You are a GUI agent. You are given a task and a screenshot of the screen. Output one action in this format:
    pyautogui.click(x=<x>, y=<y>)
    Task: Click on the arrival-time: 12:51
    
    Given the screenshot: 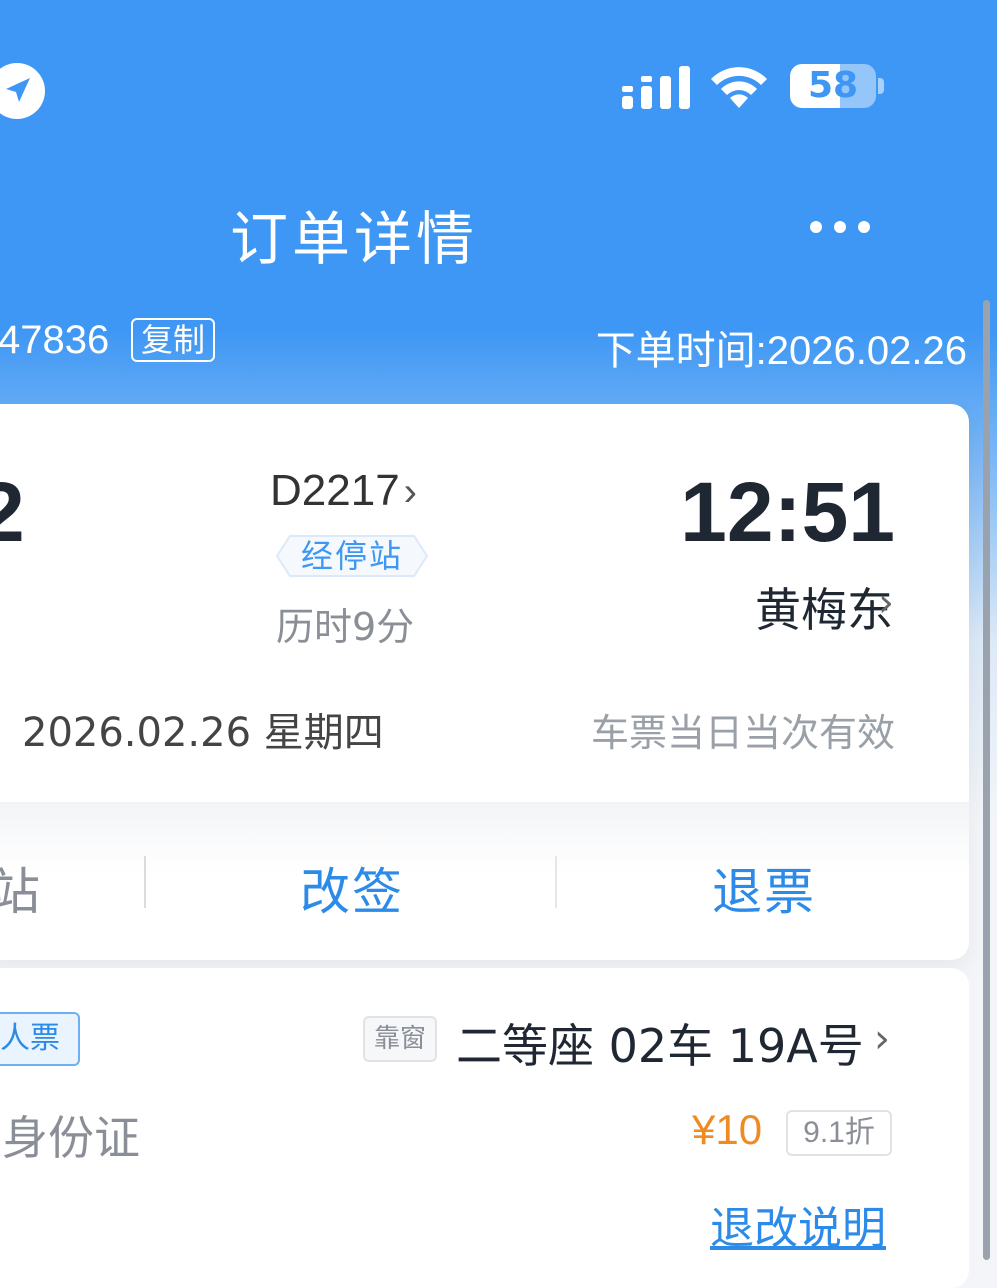 What is the action you would take?
    pyautogui.click(x=787, y=512)
    